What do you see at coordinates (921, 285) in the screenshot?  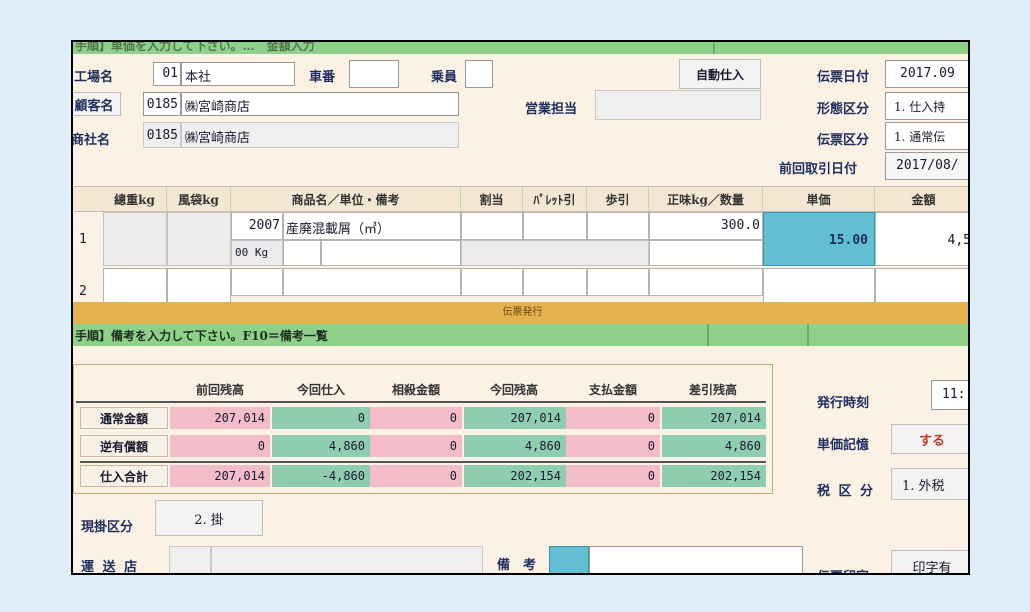 I see `amount-cell` at bounding box center [921, 285].